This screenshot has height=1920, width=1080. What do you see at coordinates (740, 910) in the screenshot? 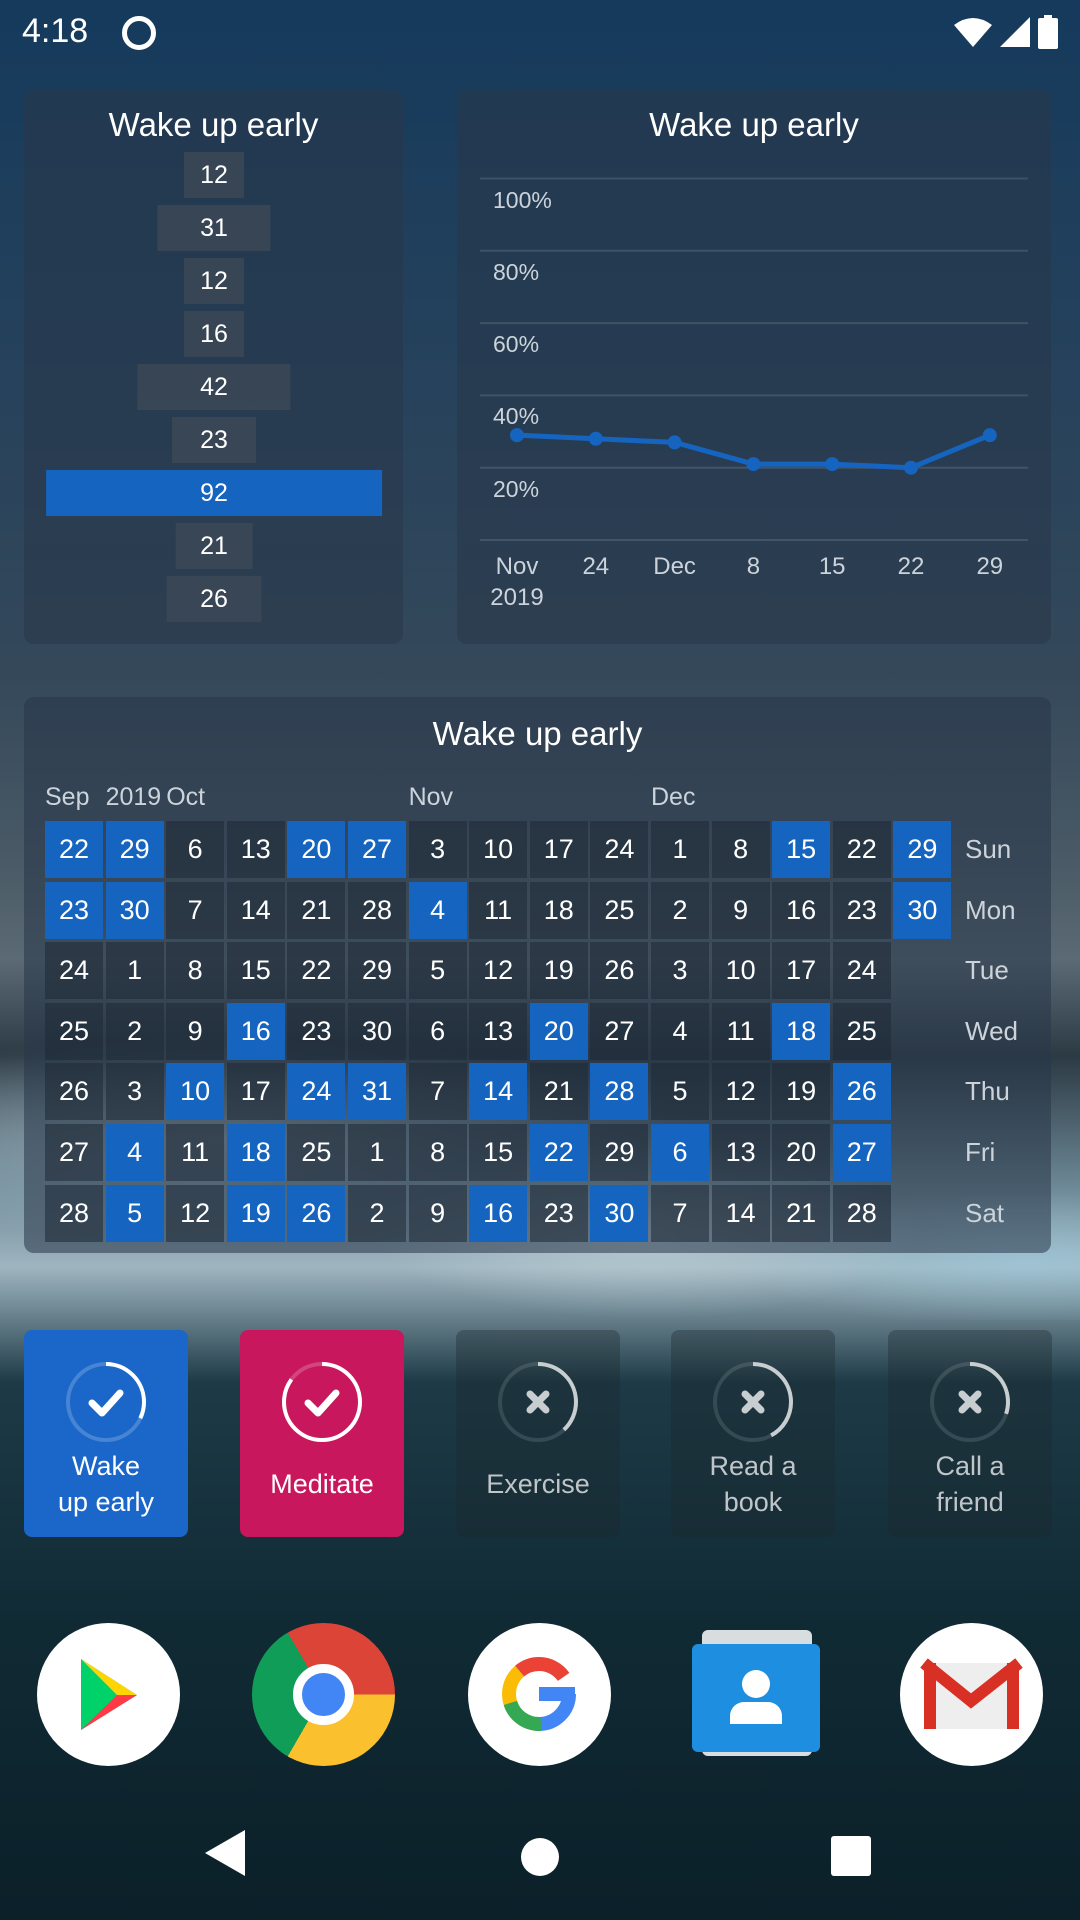
I see `calendar-day: 9` at bounding box center [740, 910].